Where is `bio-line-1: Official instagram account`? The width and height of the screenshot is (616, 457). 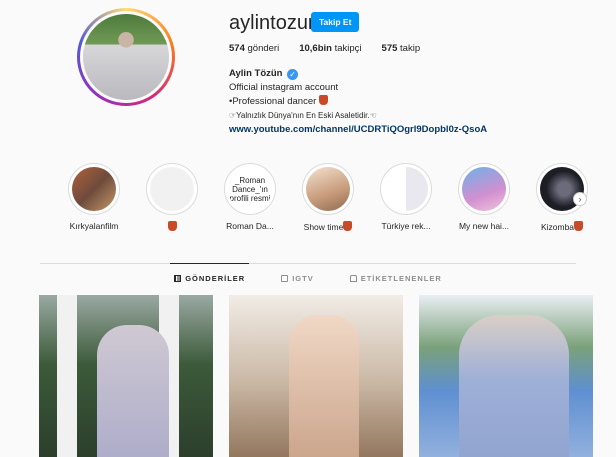
bio-line-1: Official instagram account is located at coordinates (284, 87).